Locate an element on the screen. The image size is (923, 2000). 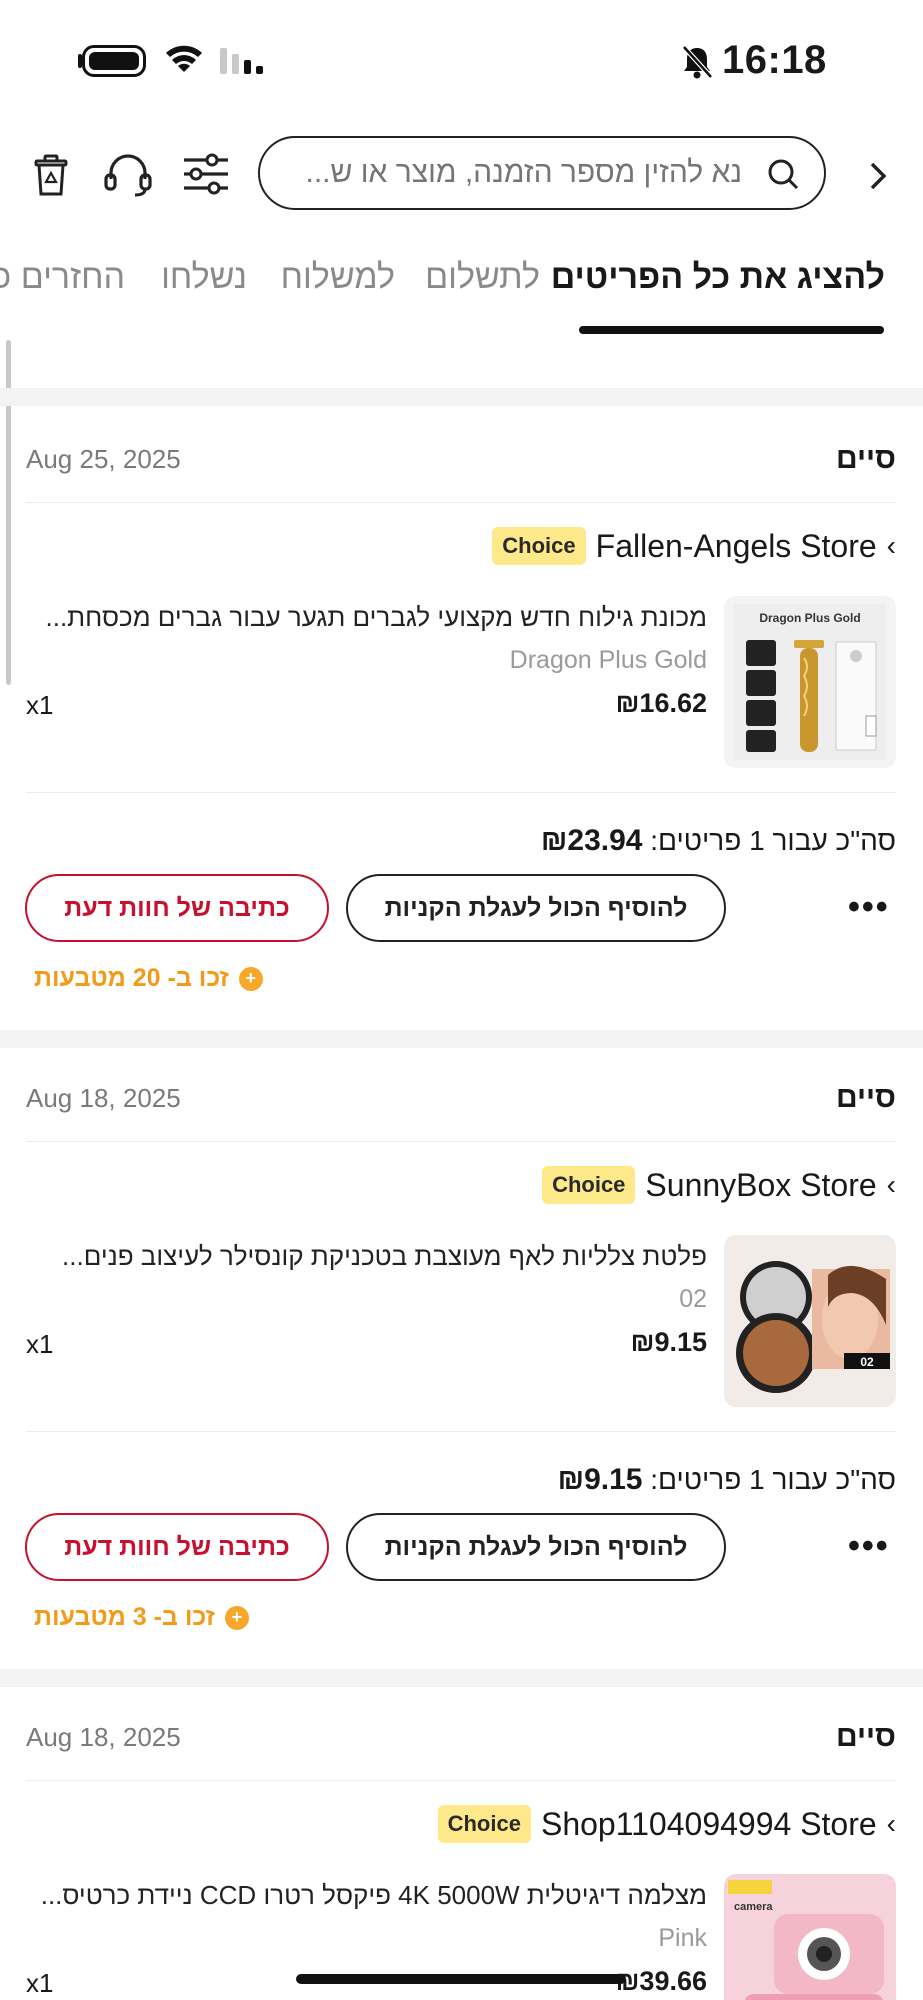
recycle-bin-icon is located at coordinates (51, 175).